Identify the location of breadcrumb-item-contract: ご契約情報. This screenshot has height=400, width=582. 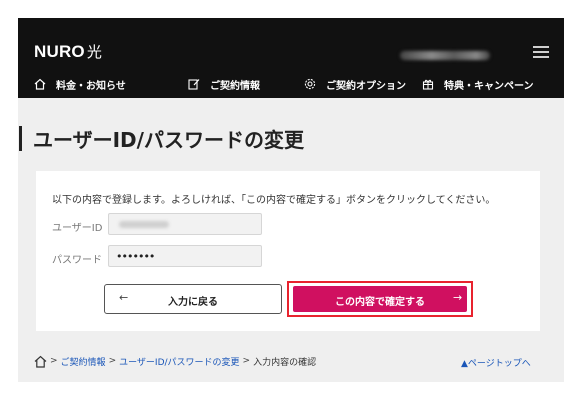
(83, 361).